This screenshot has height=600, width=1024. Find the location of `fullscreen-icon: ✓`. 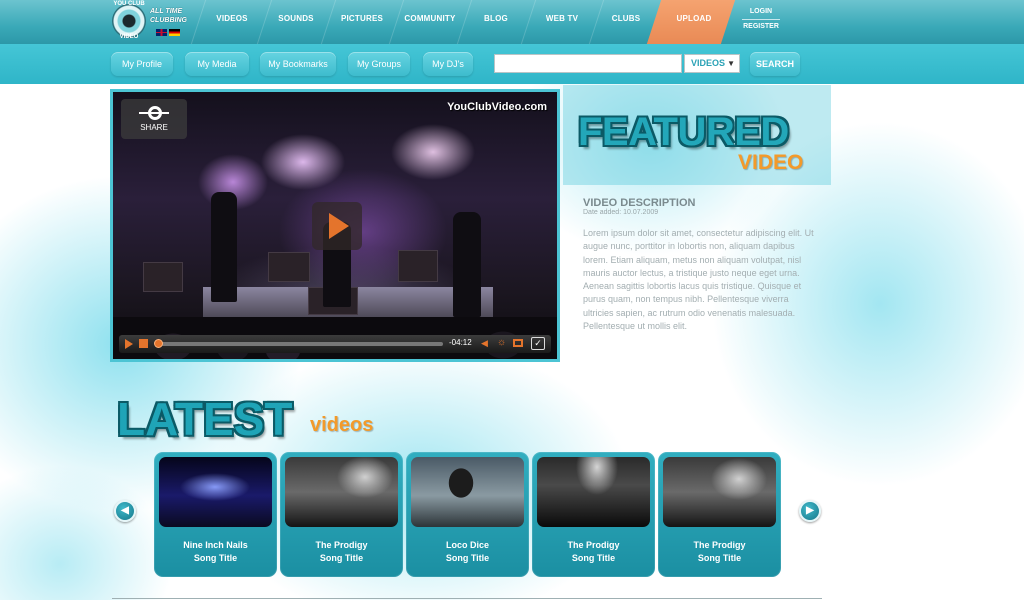

fullscreen-icon: ✓ is located at coordinates (538, 343).